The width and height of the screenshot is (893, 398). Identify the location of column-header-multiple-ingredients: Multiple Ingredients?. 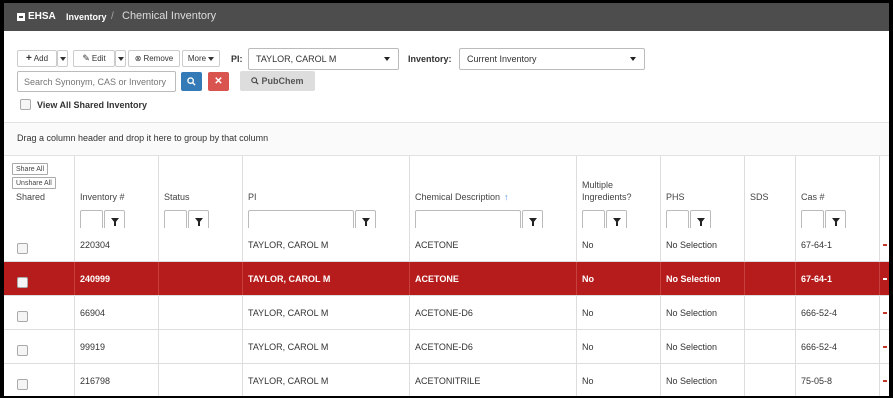
(619, 196).